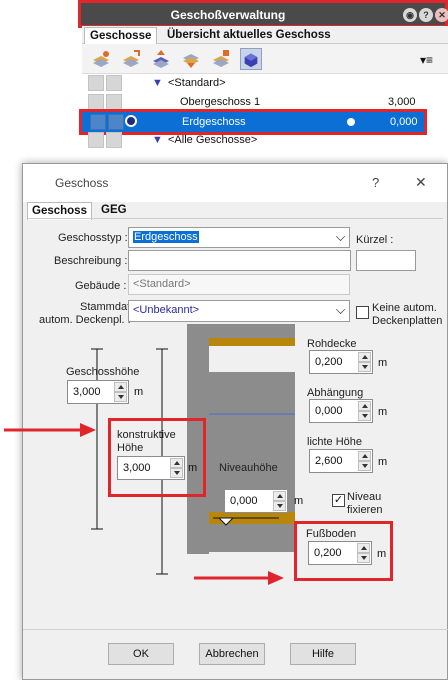 The height and width of the screenshot is (680, 448). What do you see at coordinates (191, 59) in the screenshot?
I see `floor-down-icon` at bounding box center [191, 59].